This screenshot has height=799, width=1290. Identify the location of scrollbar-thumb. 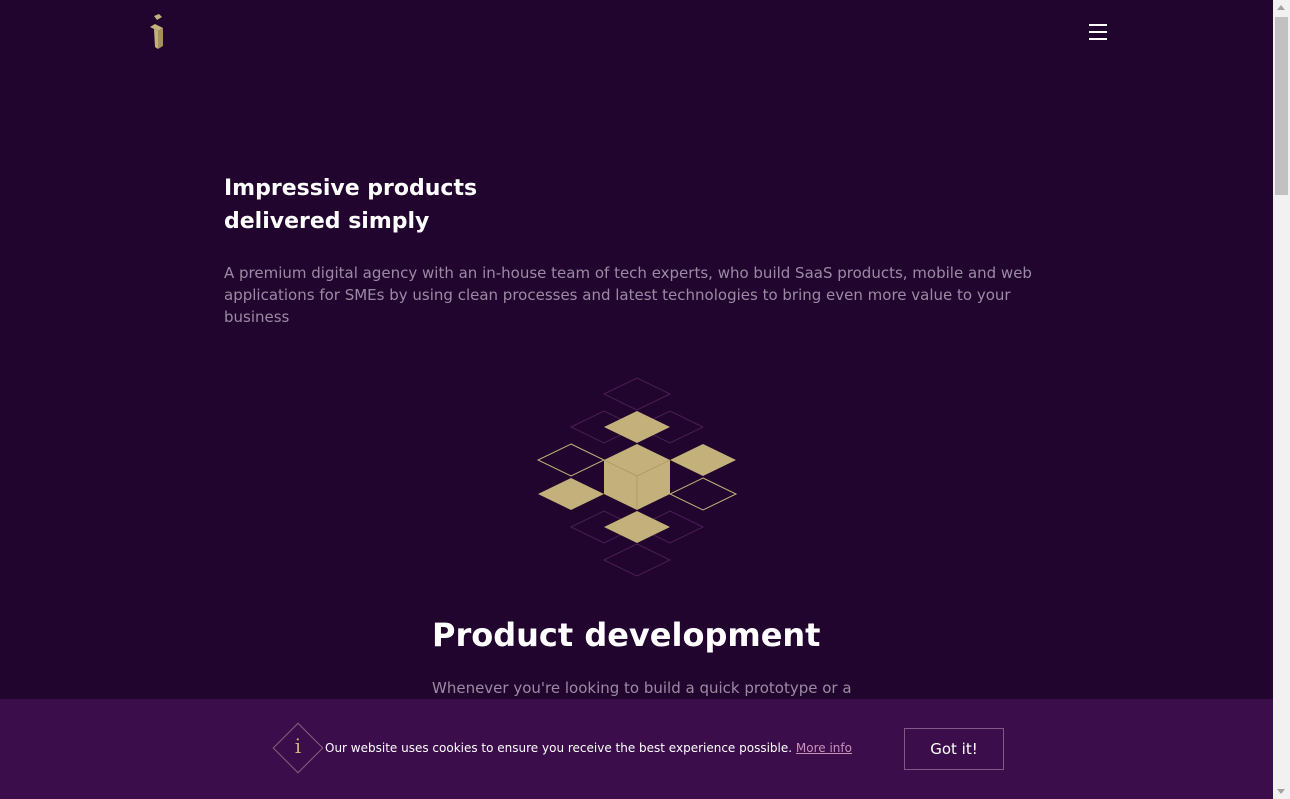
(1281, 106).